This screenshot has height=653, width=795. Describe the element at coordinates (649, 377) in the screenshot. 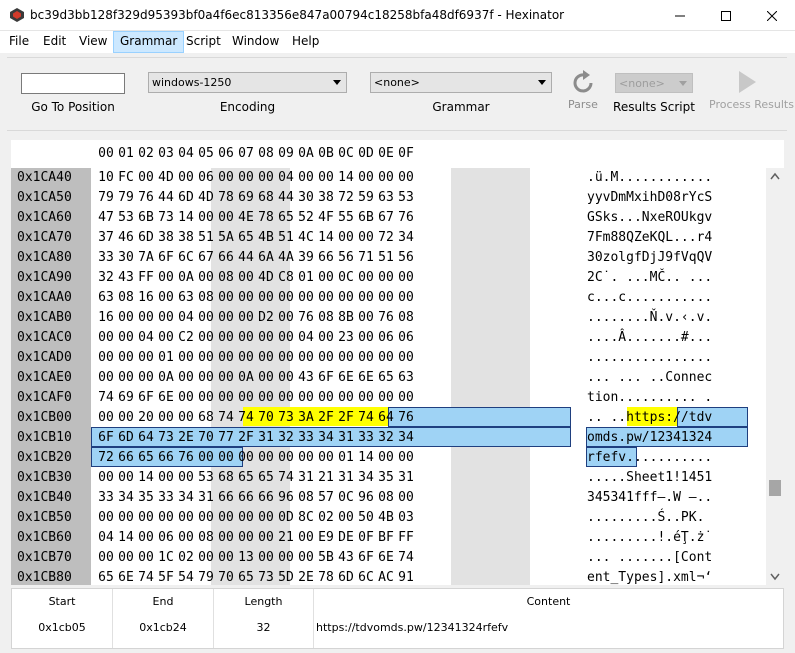

I see `ascii-text: ... ... ..Connec` at that location.